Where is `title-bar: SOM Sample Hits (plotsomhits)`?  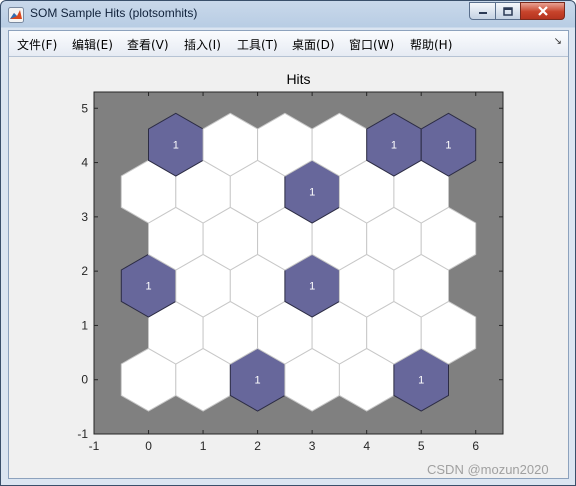 title-bar: SOM Sample Hits (plotsomhits) is located at coordinates (288, 15).